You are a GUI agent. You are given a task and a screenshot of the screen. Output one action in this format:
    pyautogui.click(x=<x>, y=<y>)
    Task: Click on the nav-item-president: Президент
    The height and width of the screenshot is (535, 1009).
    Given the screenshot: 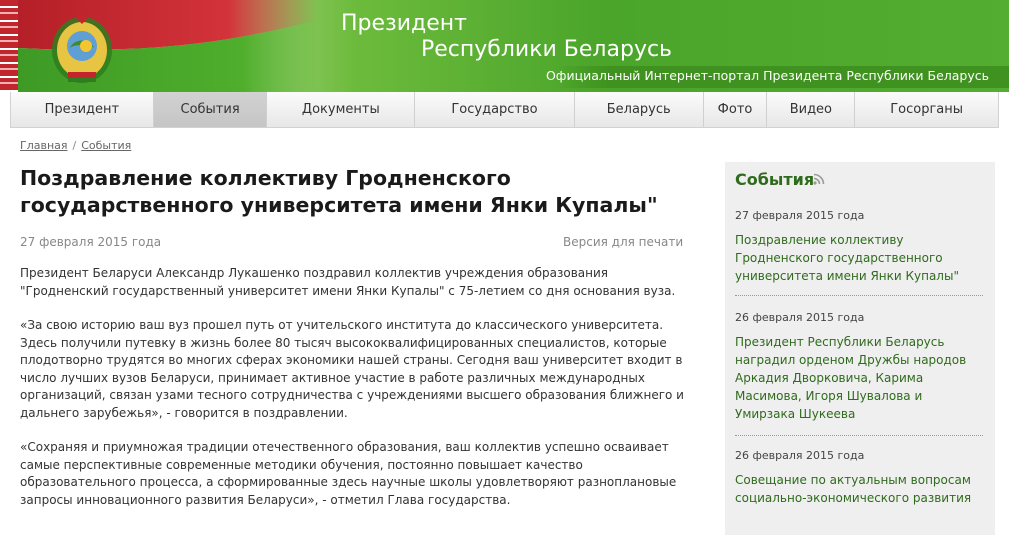 What is the action you would take?
    pyautogui.click(x=82, y=109)
    